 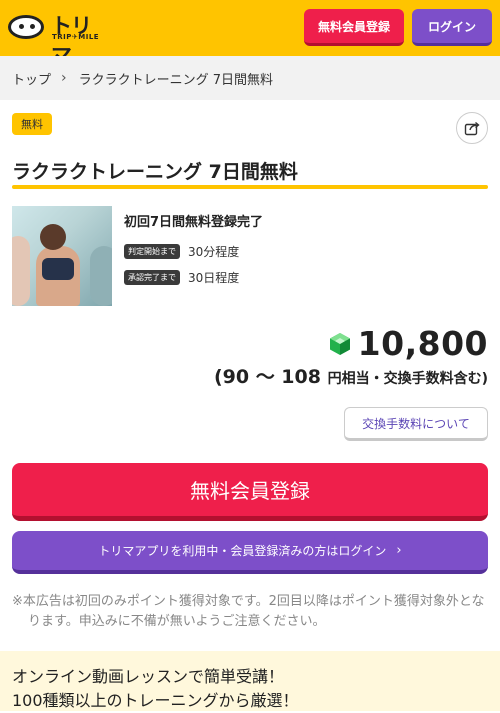 What do you see at coordinates (181, 251) in the screenshot?
I see `judge-time-row: 判定開始まで 30分程度` at bounding box center [181, 251].